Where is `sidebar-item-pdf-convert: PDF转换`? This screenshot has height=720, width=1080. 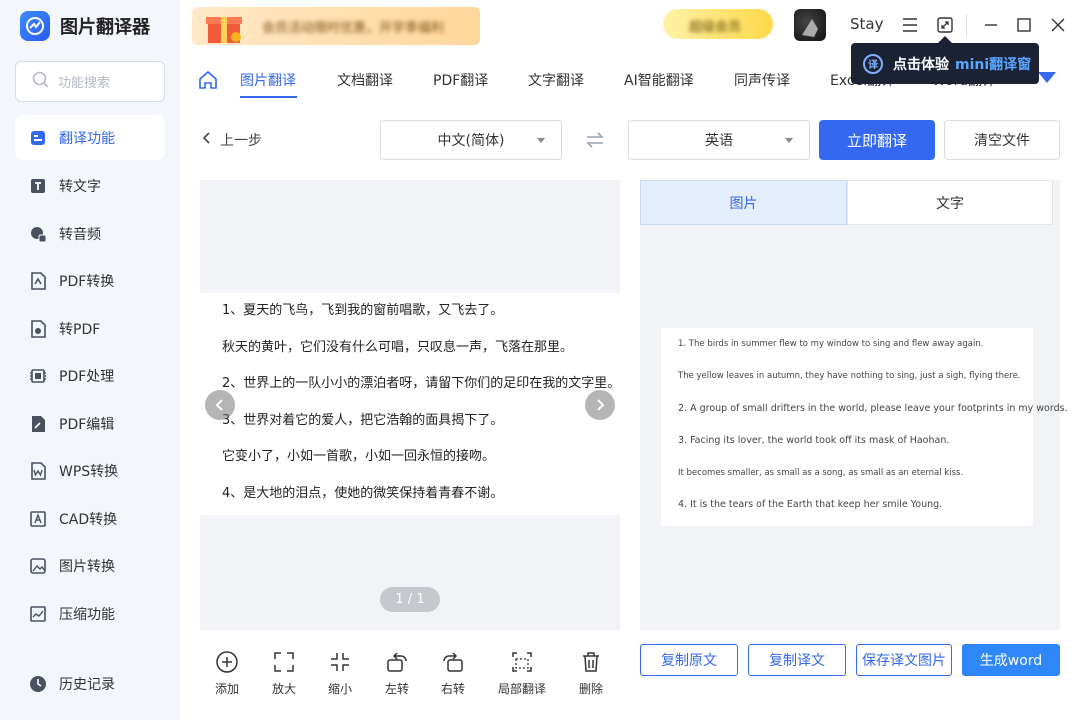 sidebar-item-pdf-convert: PDF转换 is located at coordinates (90, 282).